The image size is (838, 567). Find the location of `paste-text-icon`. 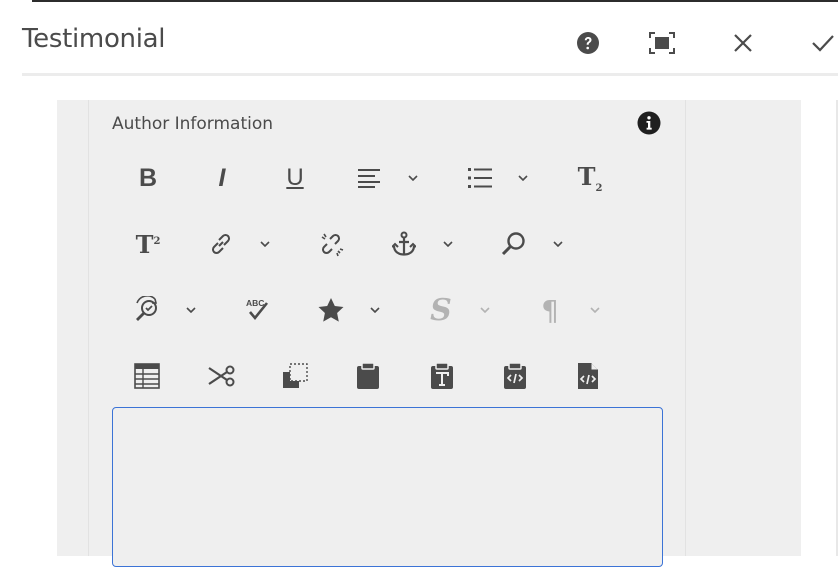

paste-text-icon is located at coordinates (442, 375).